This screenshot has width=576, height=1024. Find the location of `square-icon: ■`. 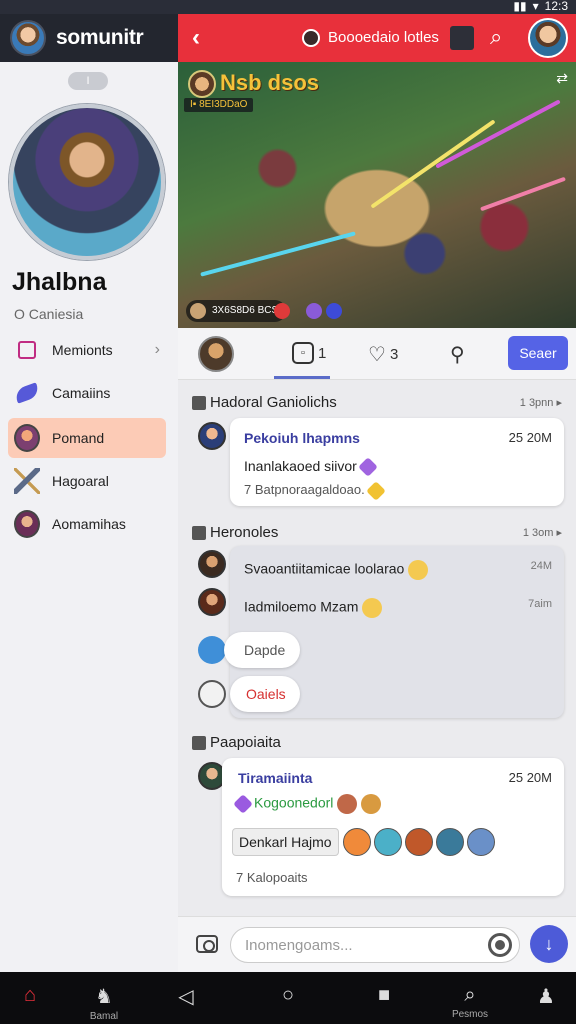

square-icon: ■ is located at coordinates (384, 995).